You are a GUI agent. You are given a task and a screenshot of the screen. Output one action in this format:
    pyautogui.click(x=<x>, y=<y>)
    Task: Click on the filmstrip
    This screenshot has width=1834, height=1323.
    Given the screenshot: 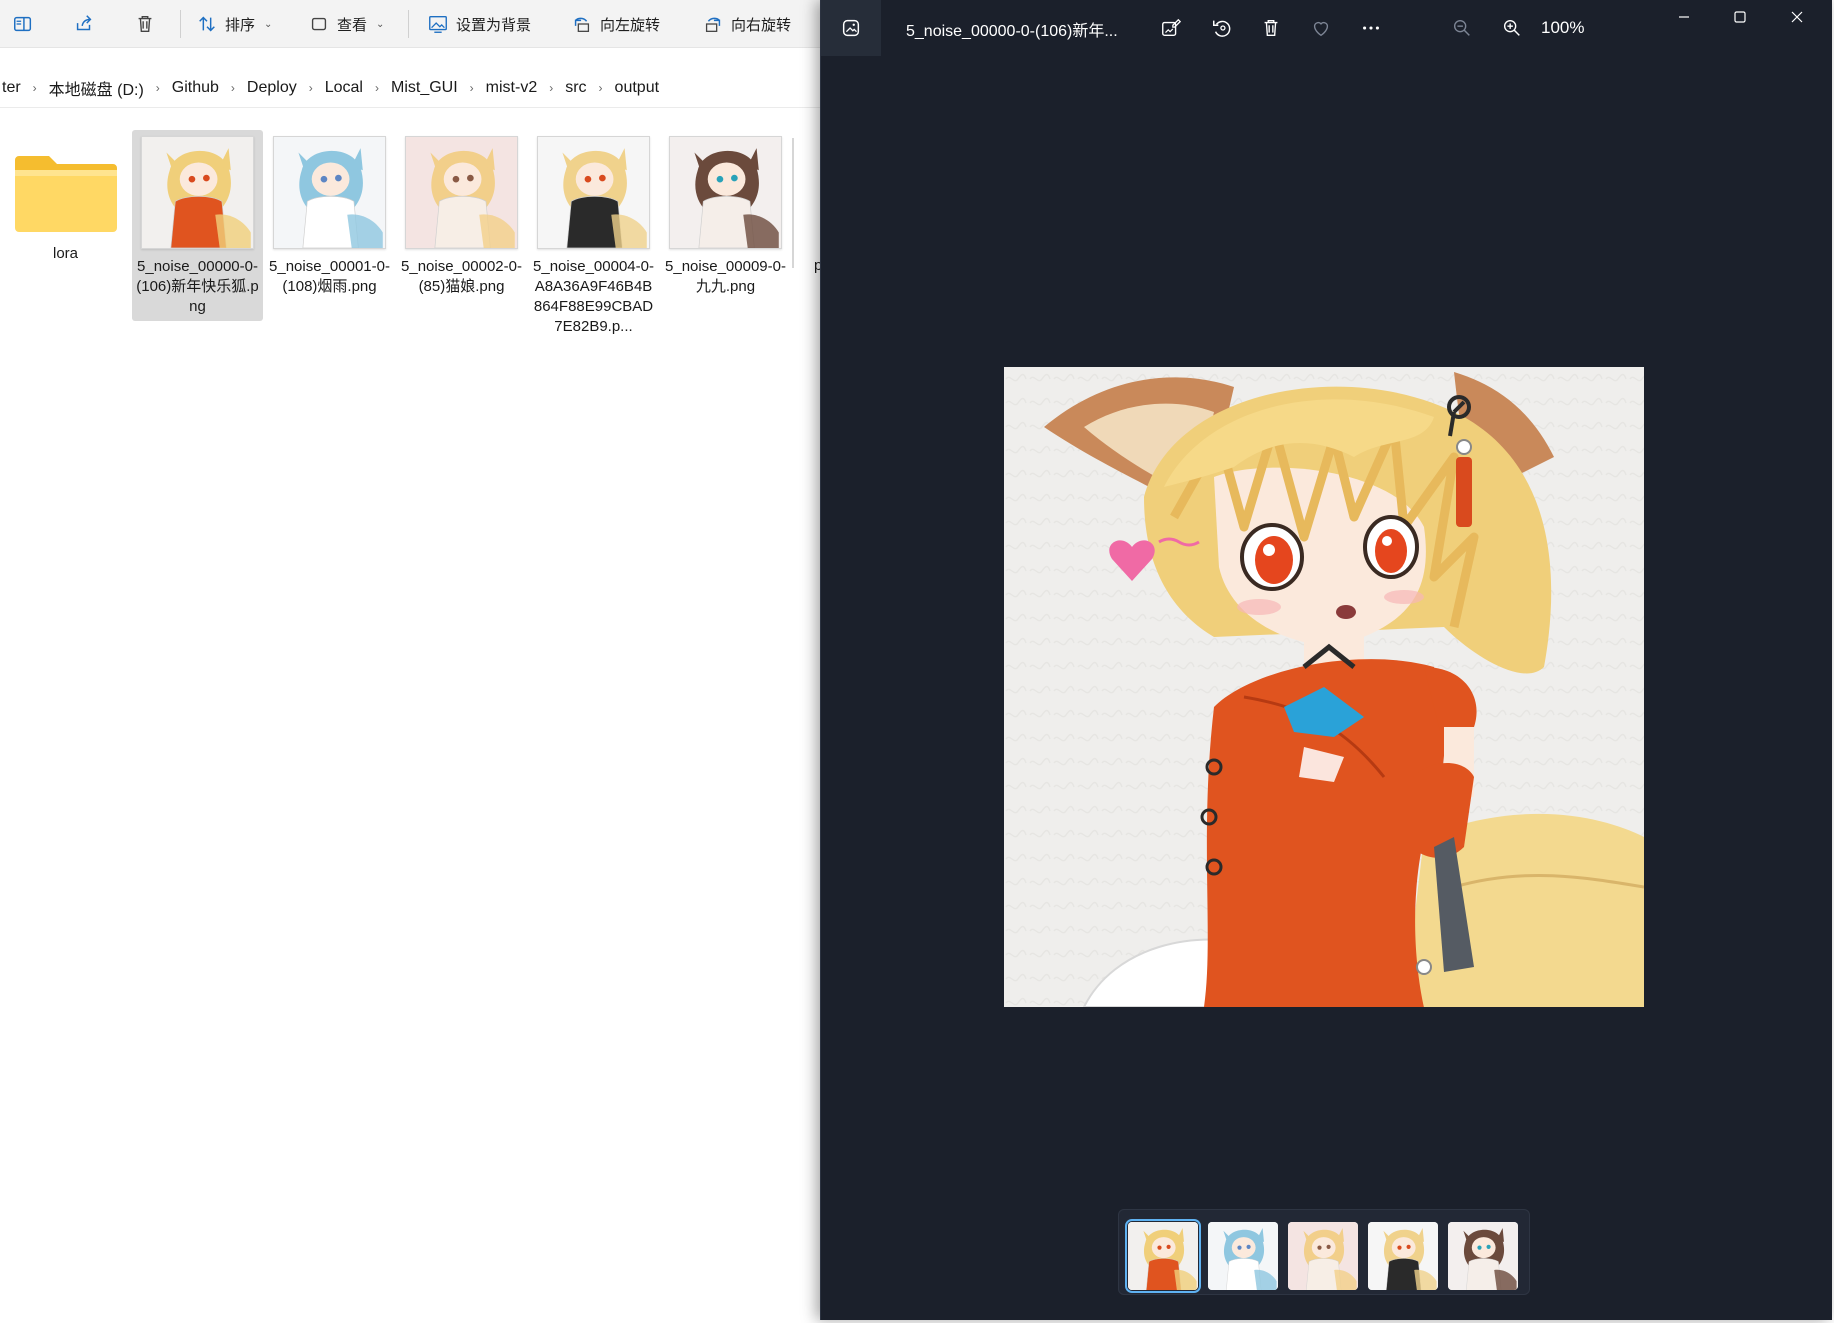 What is the action you would take?
    pyautogui.click(x=1324, y=1252)
    